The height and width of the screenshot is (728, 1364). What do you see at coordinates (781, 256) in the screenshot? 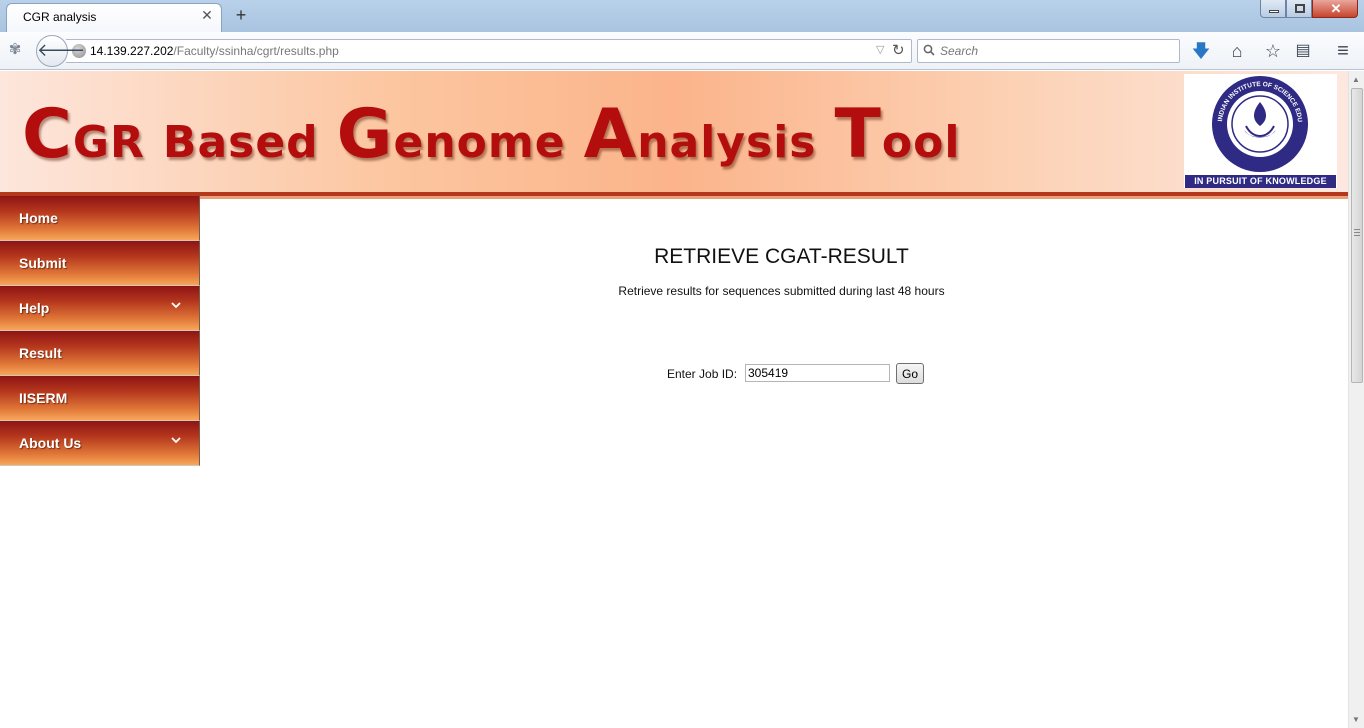
I see `page-title: RETRIEVE CGAT-RESULT` at bounding box center [781, 256].